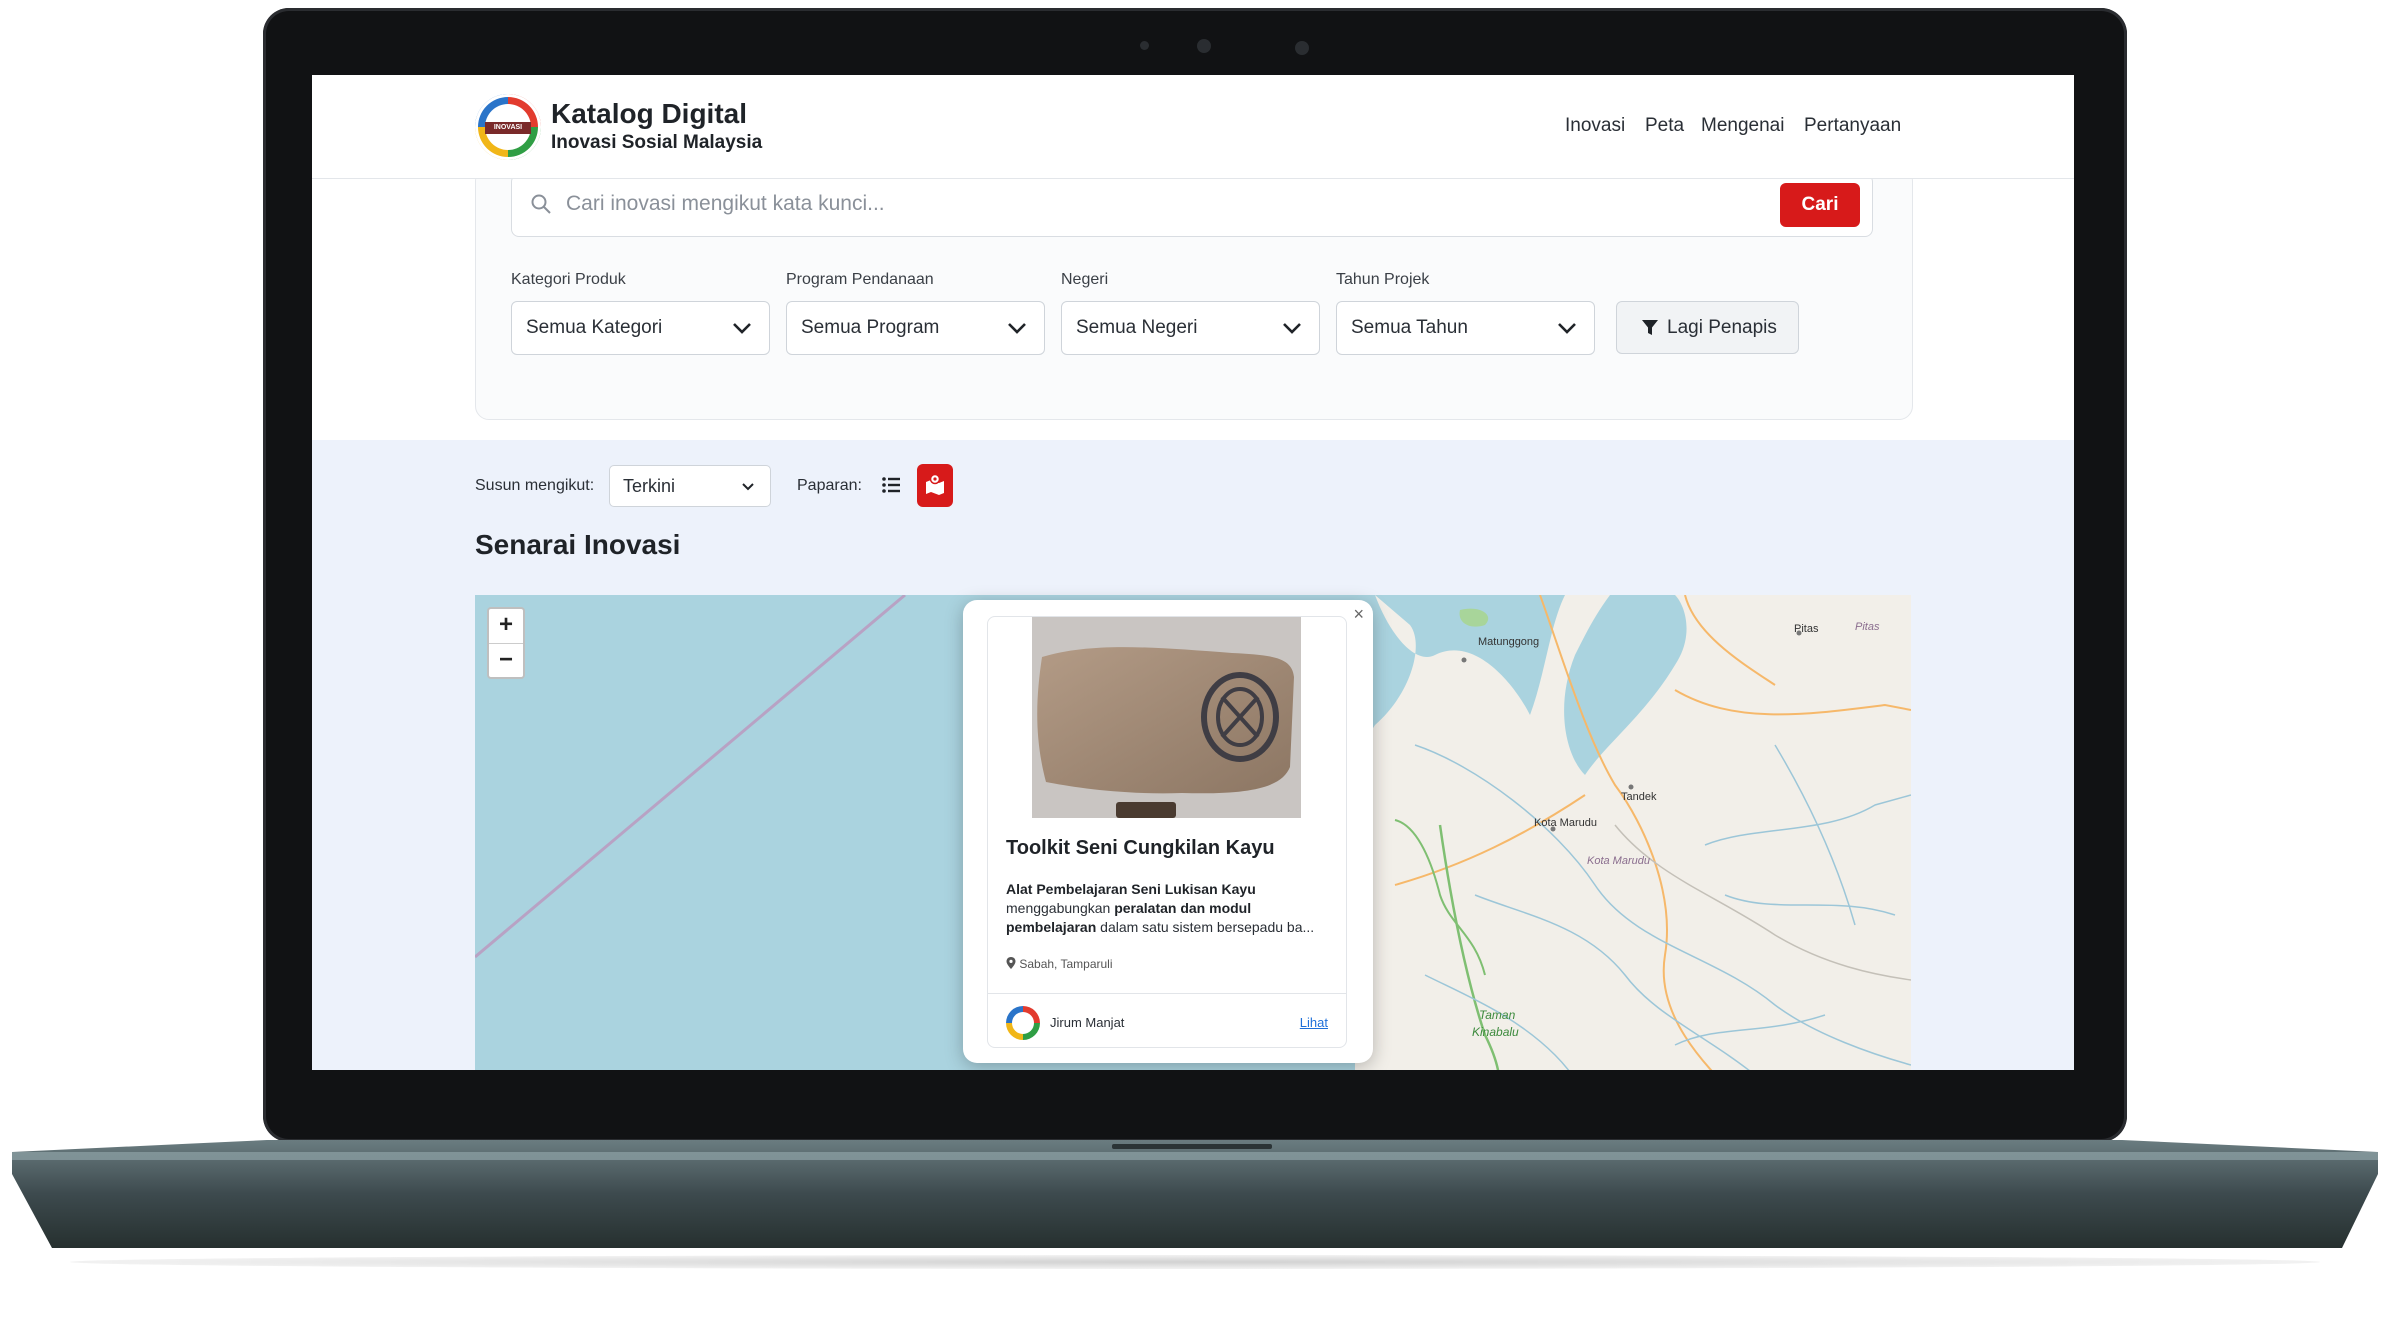  I want to click on zoom-control: + −, so click(506, 643).